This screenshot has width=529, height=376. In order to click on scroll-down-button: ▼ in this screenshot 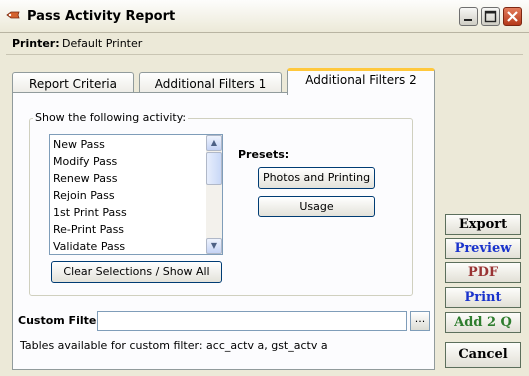, I will do `click(214, 246)`.